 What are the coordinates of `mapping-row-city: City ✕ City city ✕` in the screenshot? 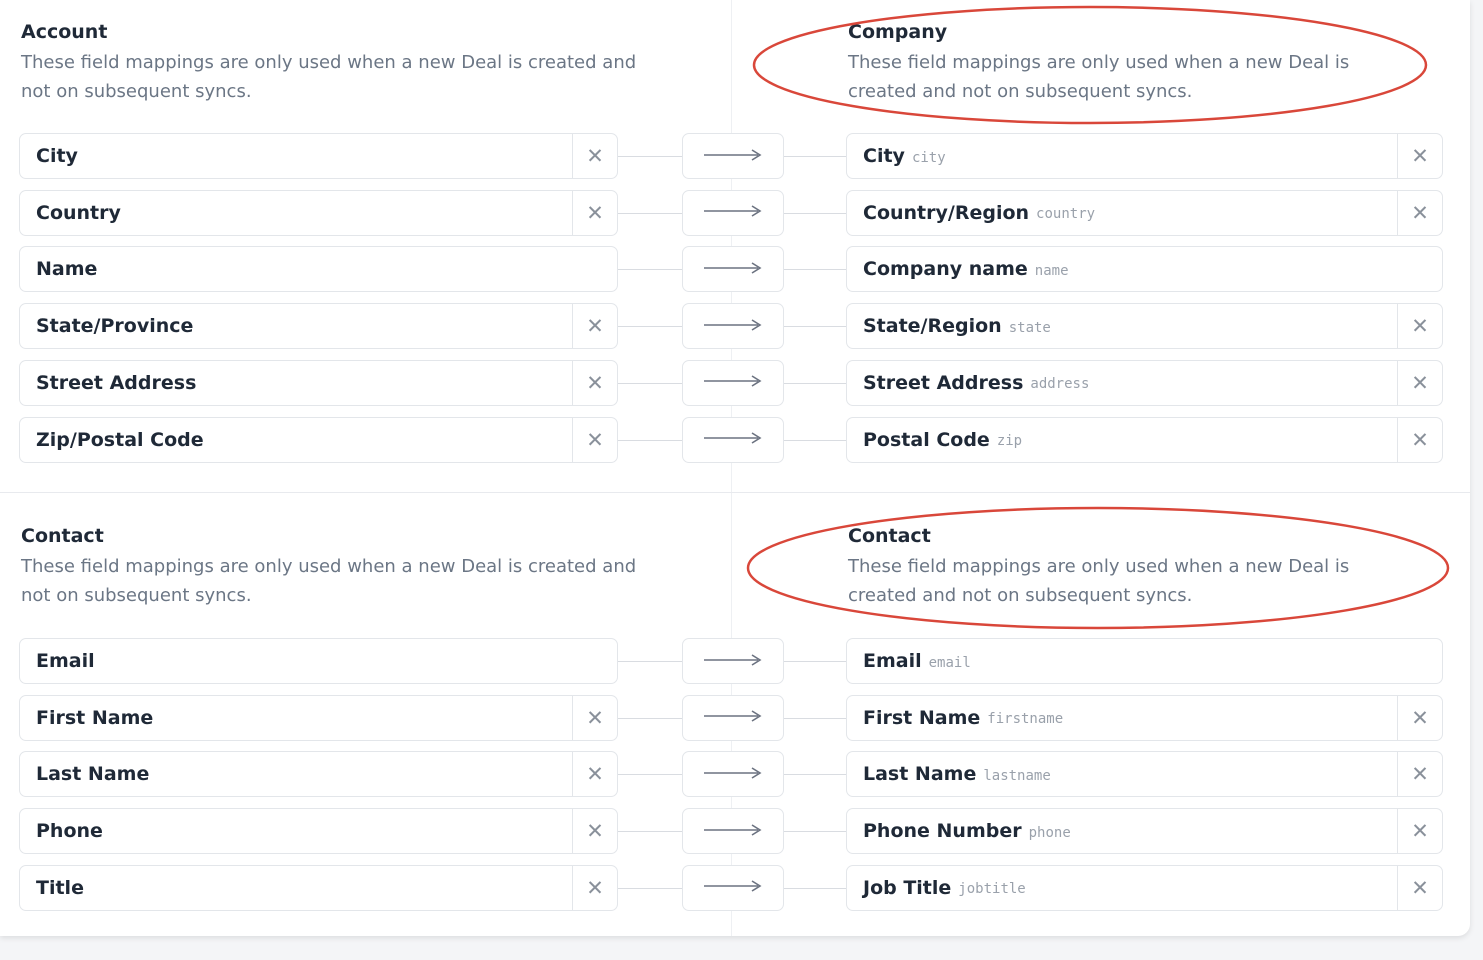 It's located at (735, 157).